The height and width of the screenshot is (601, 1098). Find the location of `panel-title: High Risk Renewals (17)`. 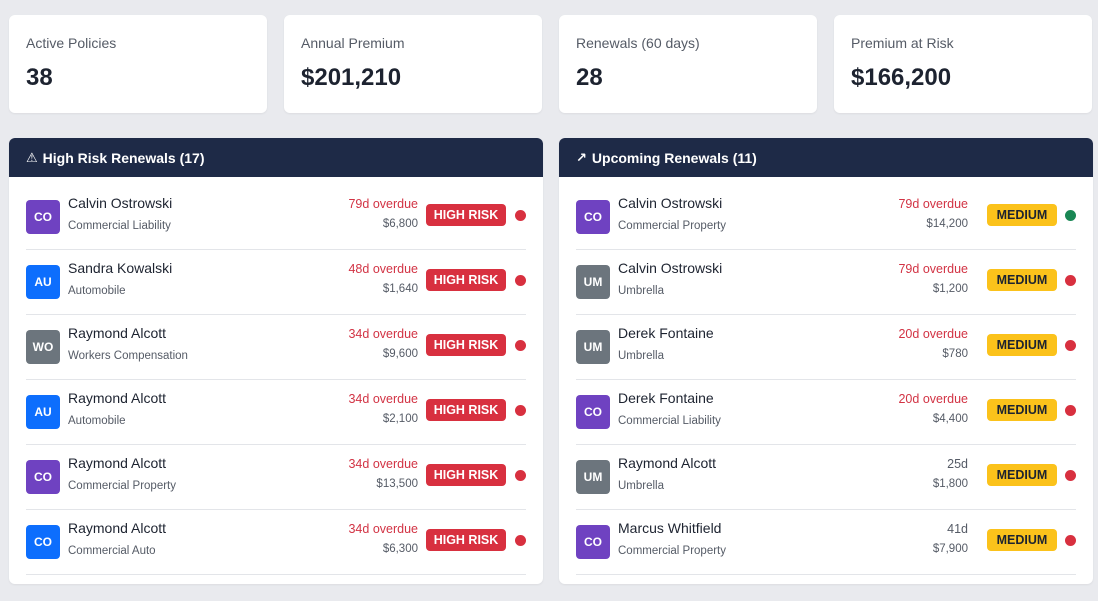

panel-title: High Risk Renewals (17) is located at coordinates (123, 157).